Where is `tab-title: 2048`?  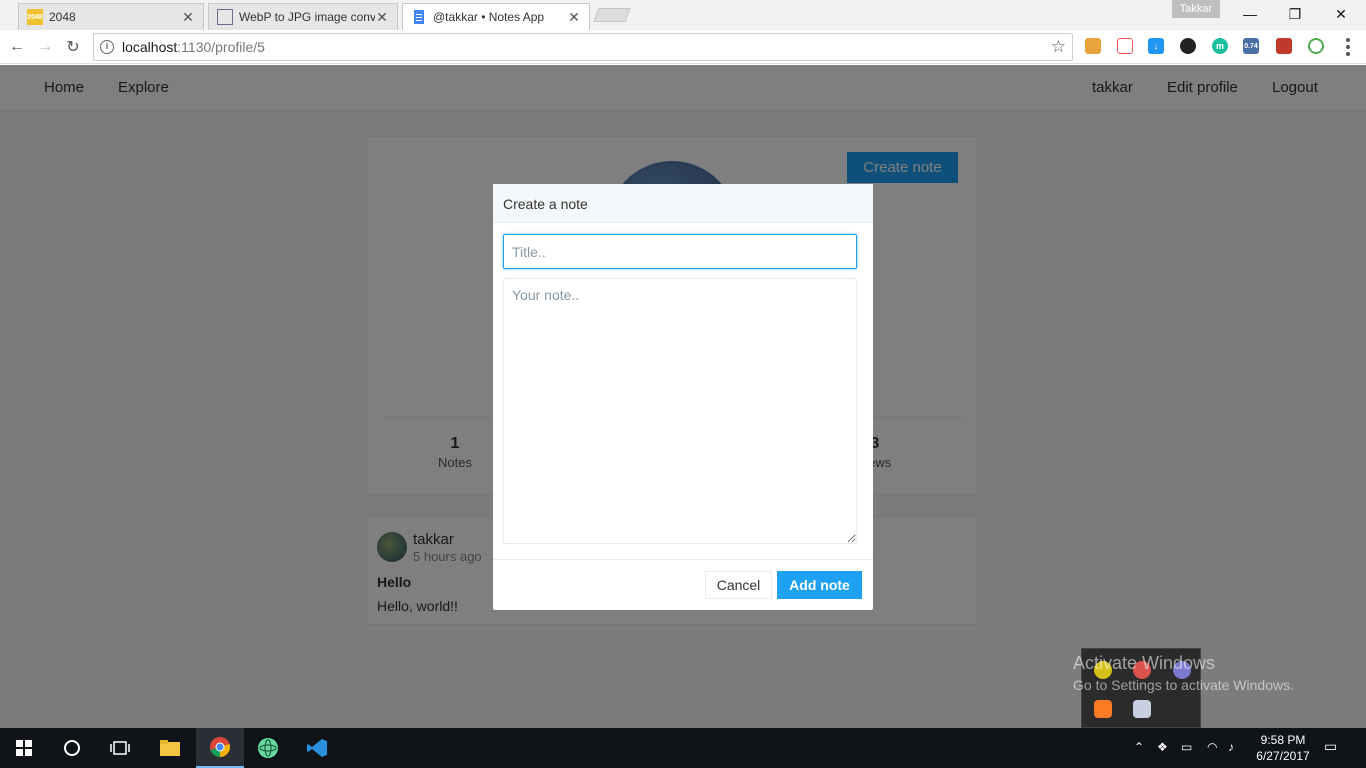
tab-title: 2048 is located at coordinates (62, 17).